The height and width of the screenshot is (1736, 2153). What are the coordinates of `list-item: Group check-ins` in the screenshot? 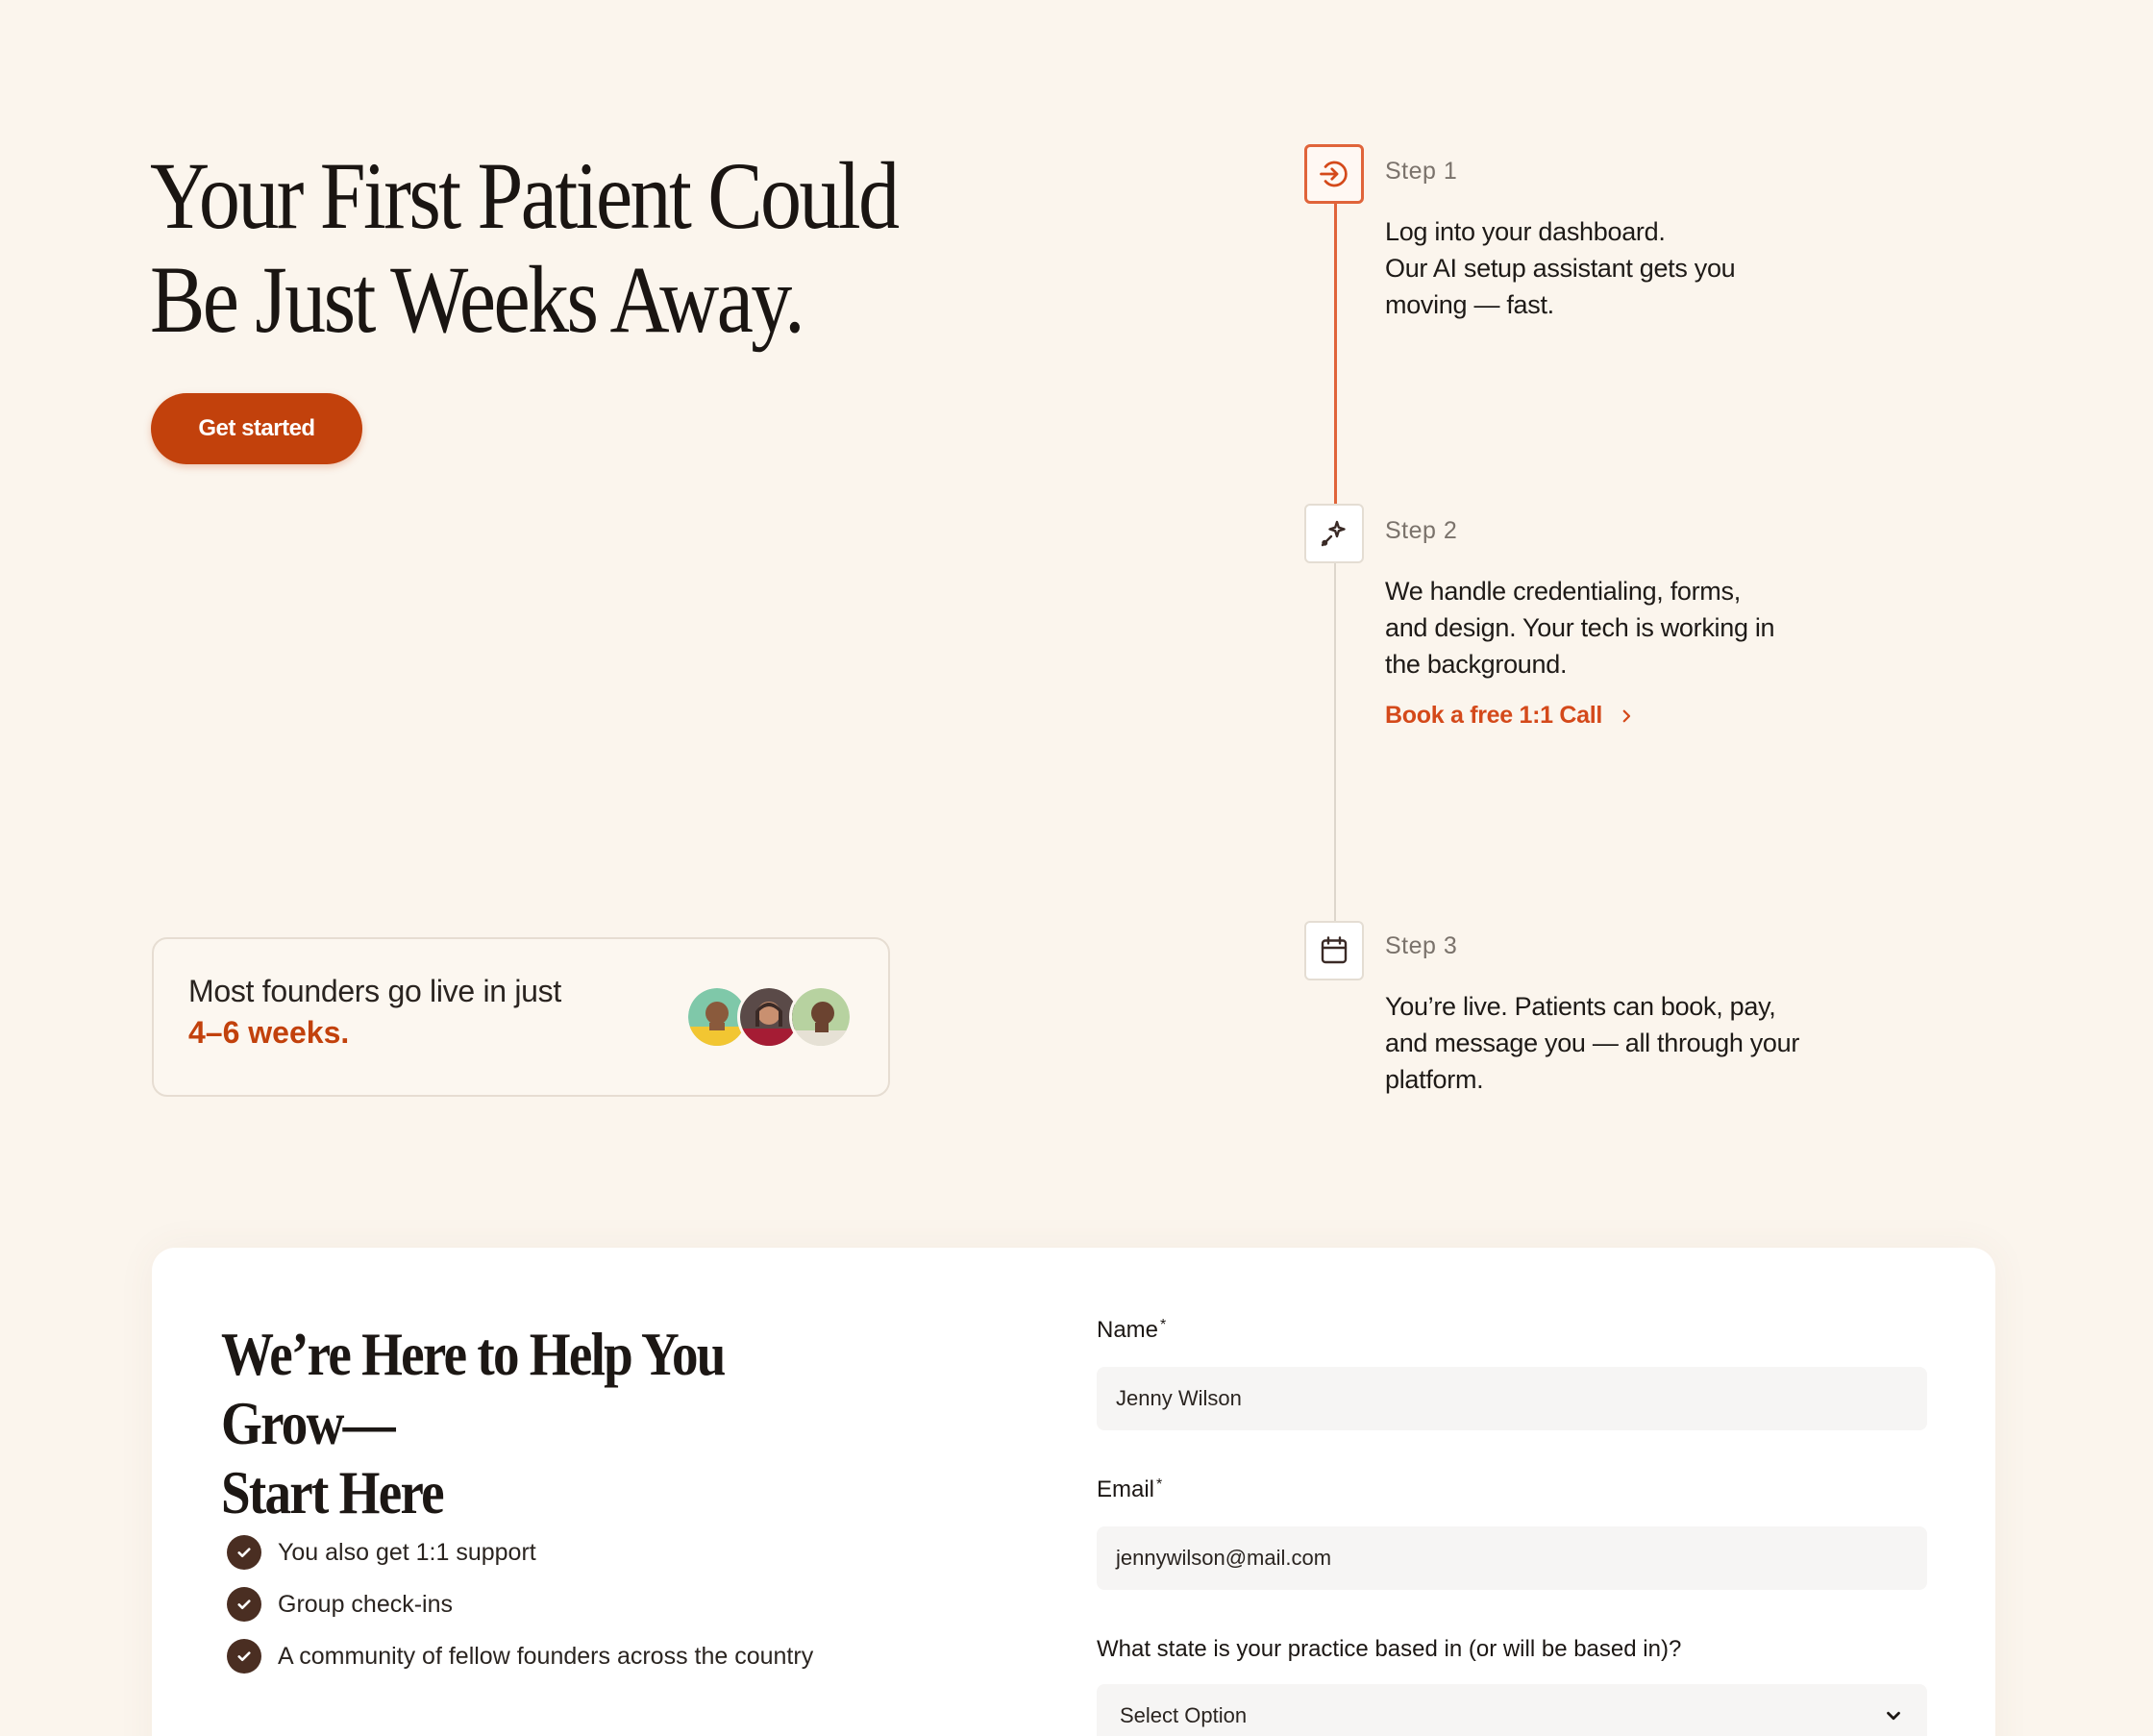 It's located at (520, 1604).